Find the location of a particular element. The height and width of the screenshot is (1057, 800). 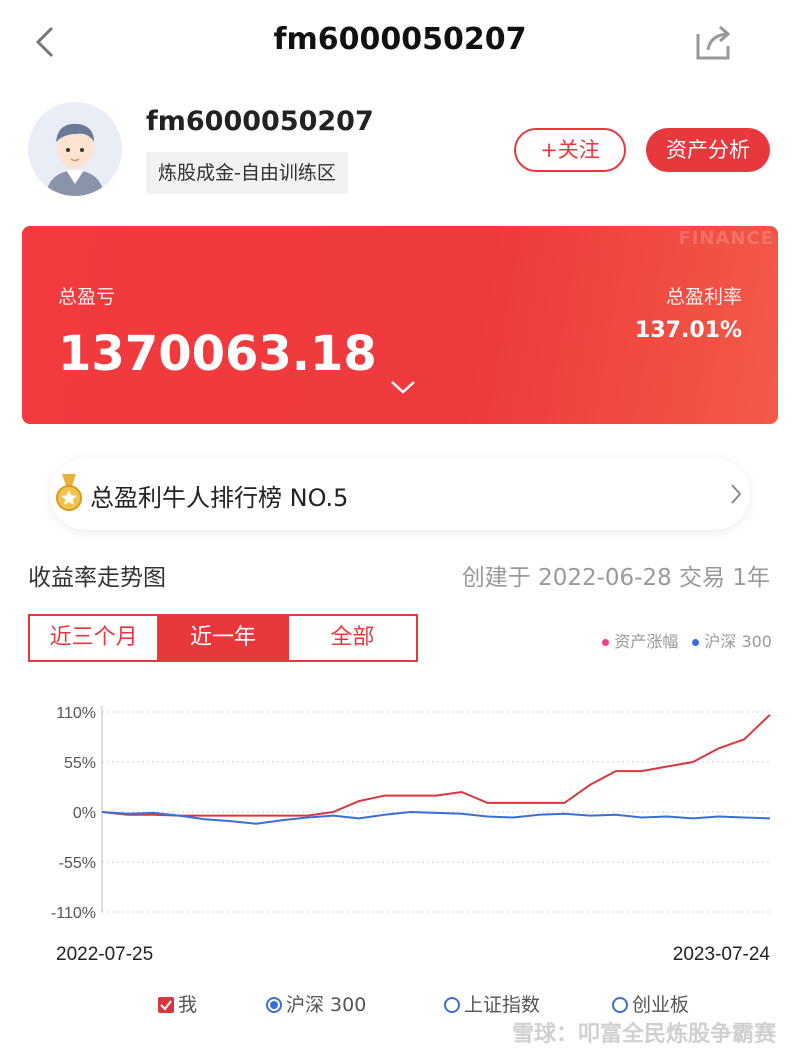

legend-toggle-chinext: 创业板 is located at coordinates (650, 1003).